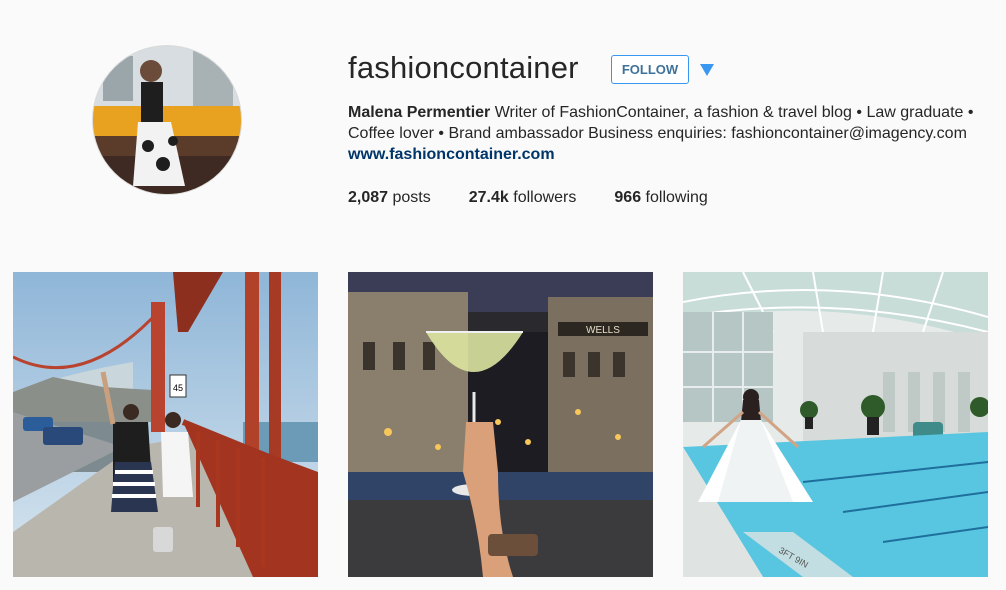 This screenshot has height=590, width=1006. I want to click on follow-button: FOLLOW, so click(650, 69).